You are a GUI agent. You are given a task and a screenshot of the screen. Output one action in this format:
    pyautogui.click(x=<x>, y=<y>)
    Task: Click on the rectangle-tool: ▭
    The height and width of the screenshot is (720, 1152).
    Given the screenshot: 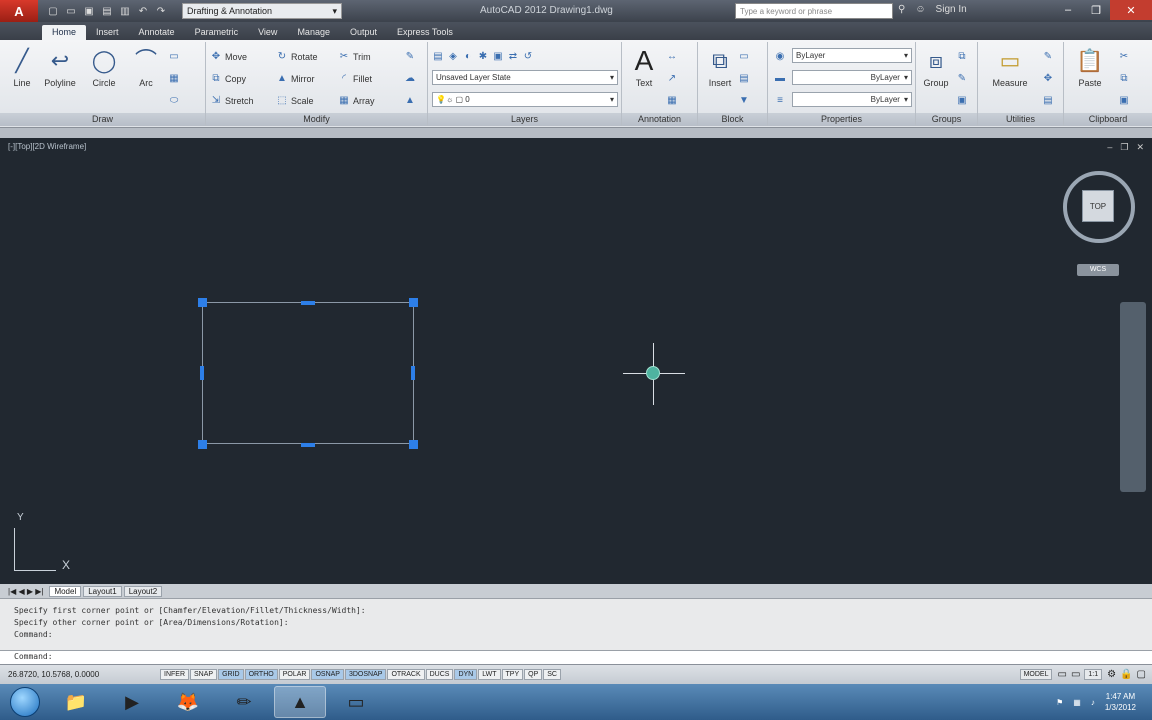 What is the action you would take?
    pyautogui.click(x=174, y=57)
    